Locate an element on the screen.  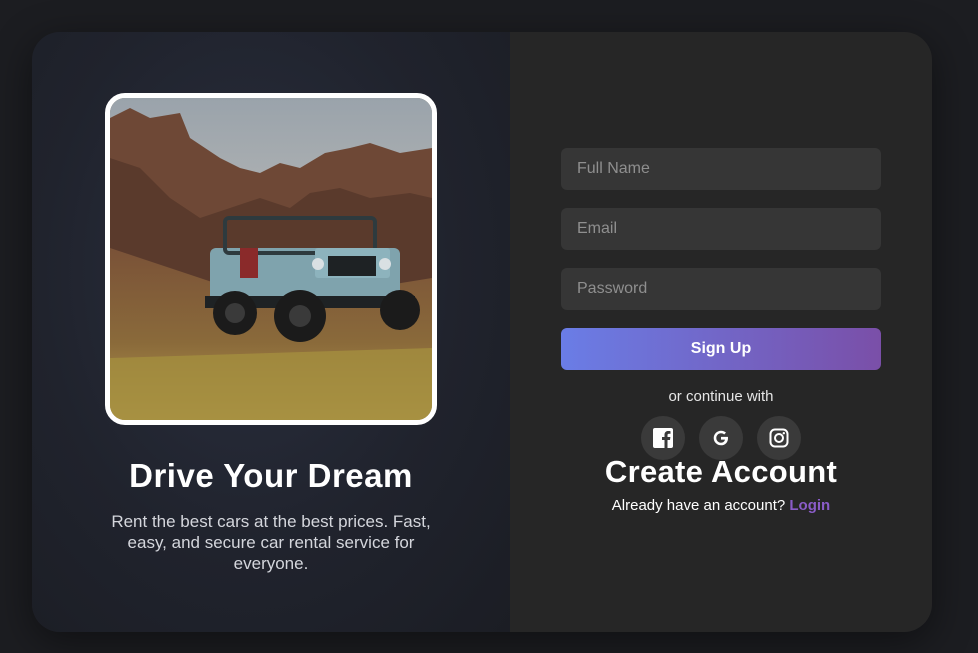
create-account-title: Create Account is located at coordinates (721, 471).